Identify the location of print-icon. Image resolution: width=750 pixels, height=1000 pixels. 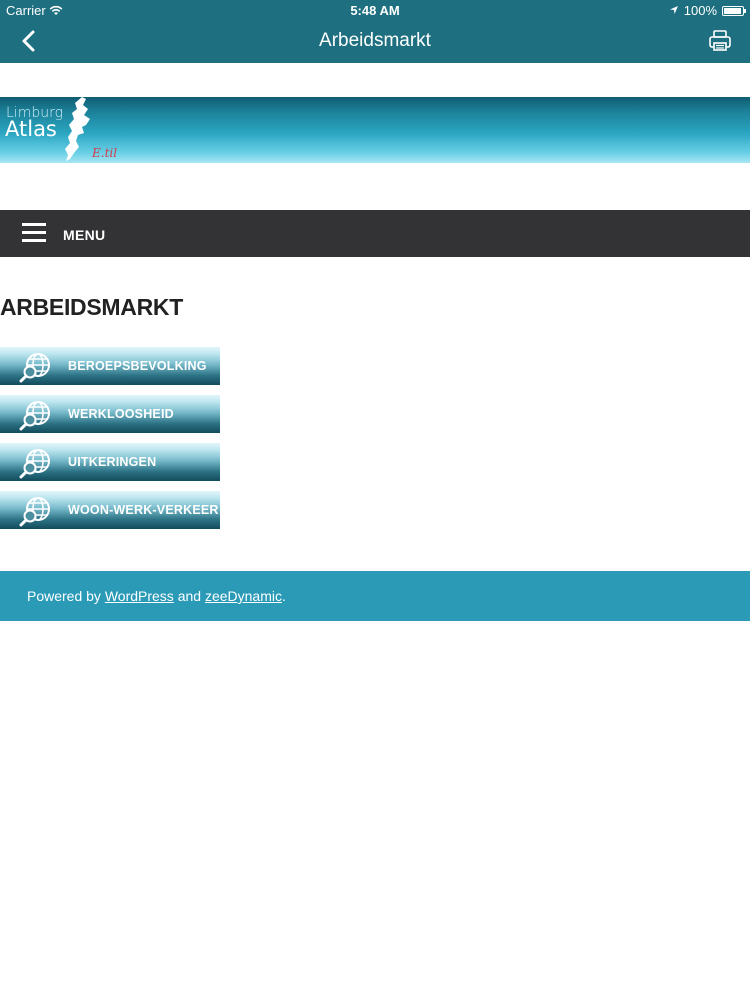
(720, 41).